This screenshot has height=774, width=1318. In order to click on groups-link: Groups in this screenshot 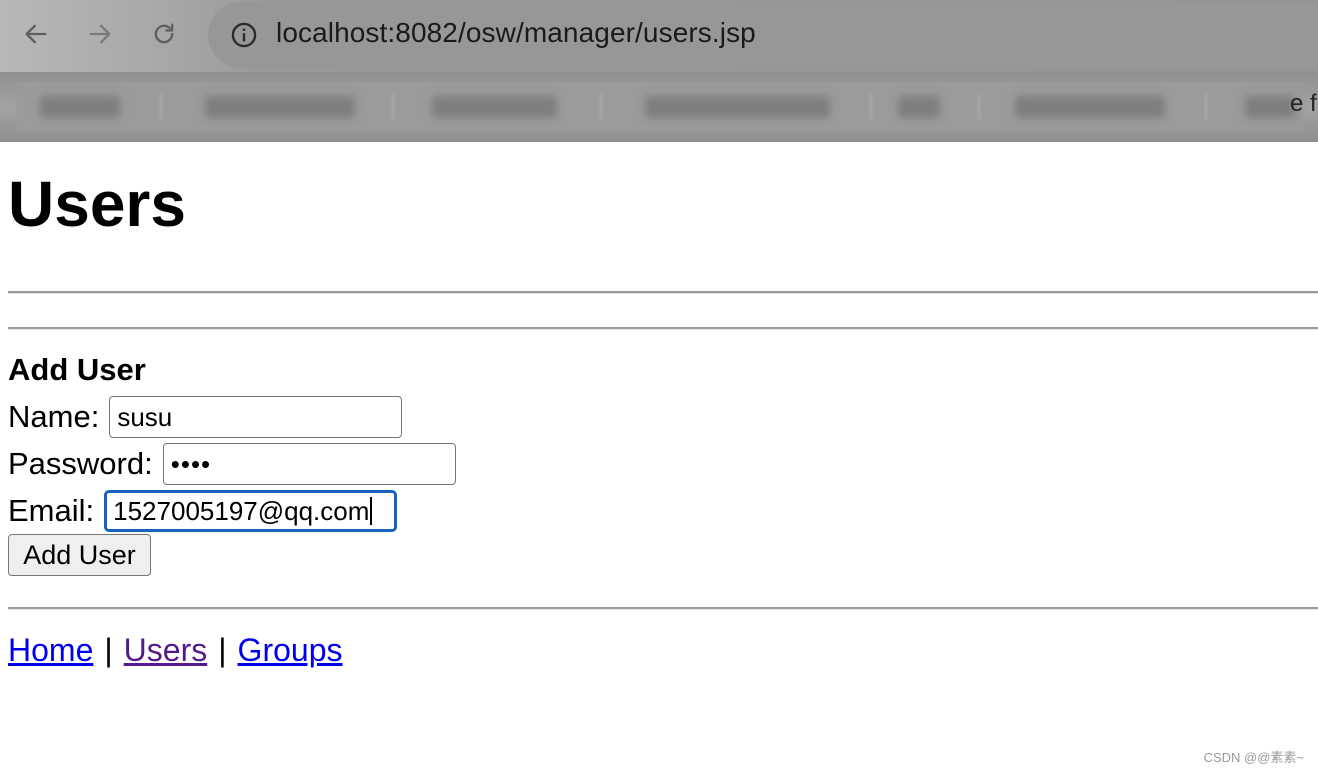, I will do `click(290, 650)`.